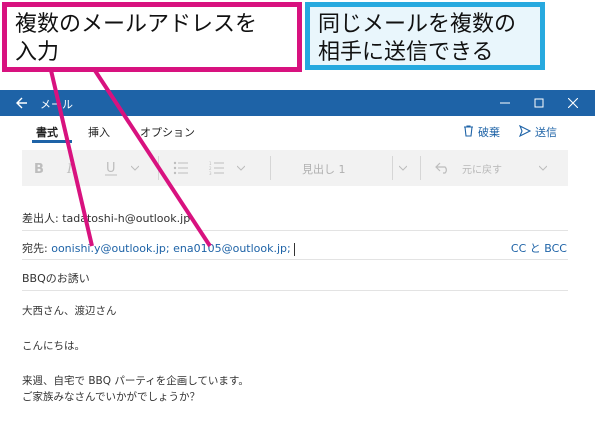  What do you see at coordinates (136, 24) in the screenshot?
I see `callout-text: 複数のメールアドレスを` at bounding box center [136, 24].